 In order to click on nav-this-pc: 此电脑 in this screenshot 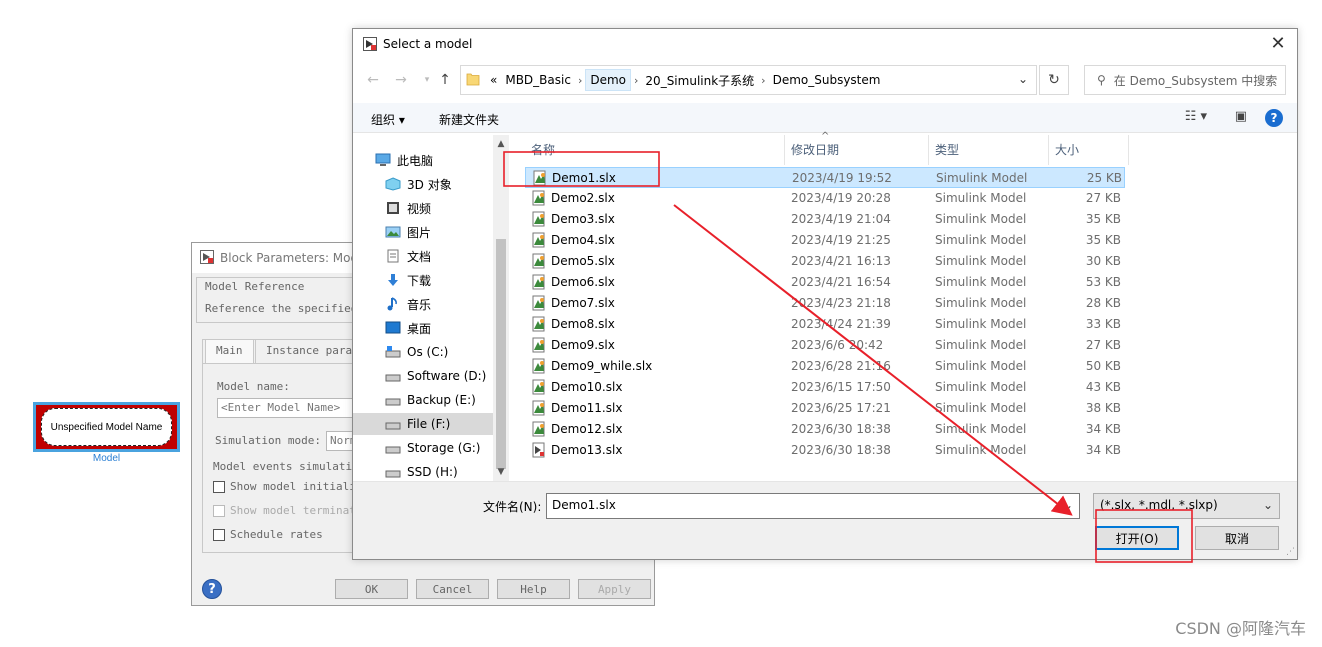, I will do `click(404, 160)`.